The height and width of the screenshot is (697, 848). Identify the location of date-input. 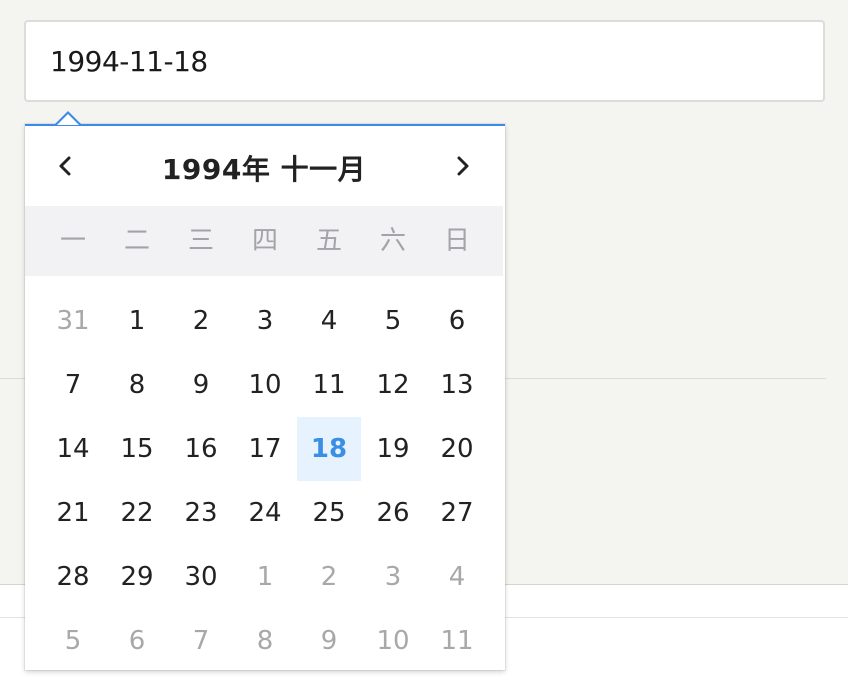
(424, 61).